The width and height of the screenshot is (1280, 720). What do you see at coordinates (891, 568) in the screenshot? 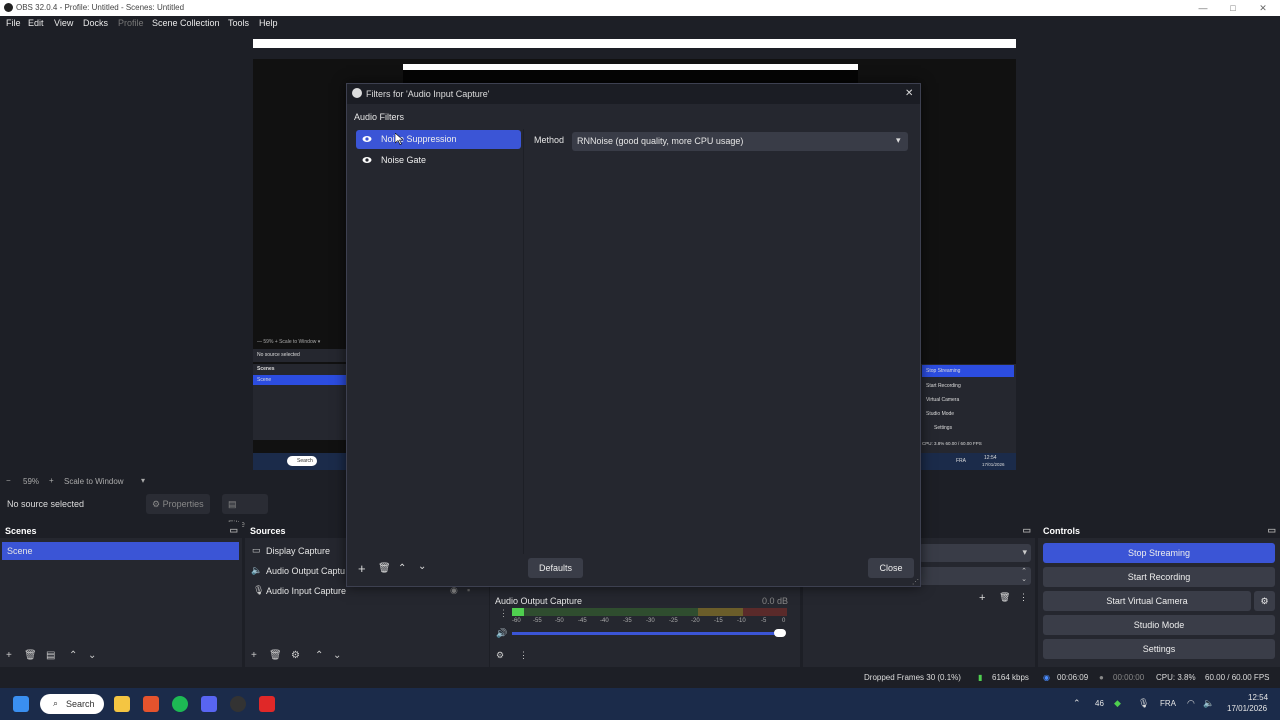
I see `close-button: Close` at bounding box center [891, 568].